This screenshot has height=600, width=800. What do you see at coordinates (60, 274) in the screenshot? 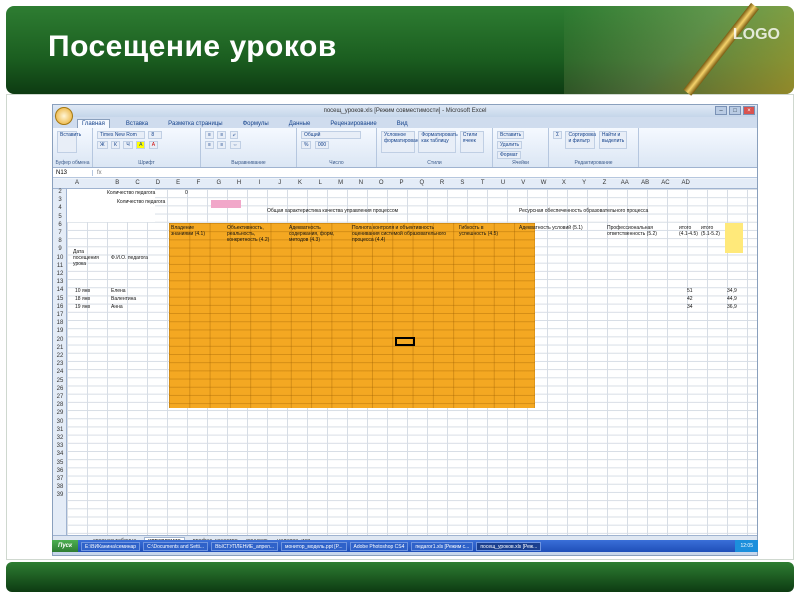
I see `row-header: 12` at bounding box center [60, 274].